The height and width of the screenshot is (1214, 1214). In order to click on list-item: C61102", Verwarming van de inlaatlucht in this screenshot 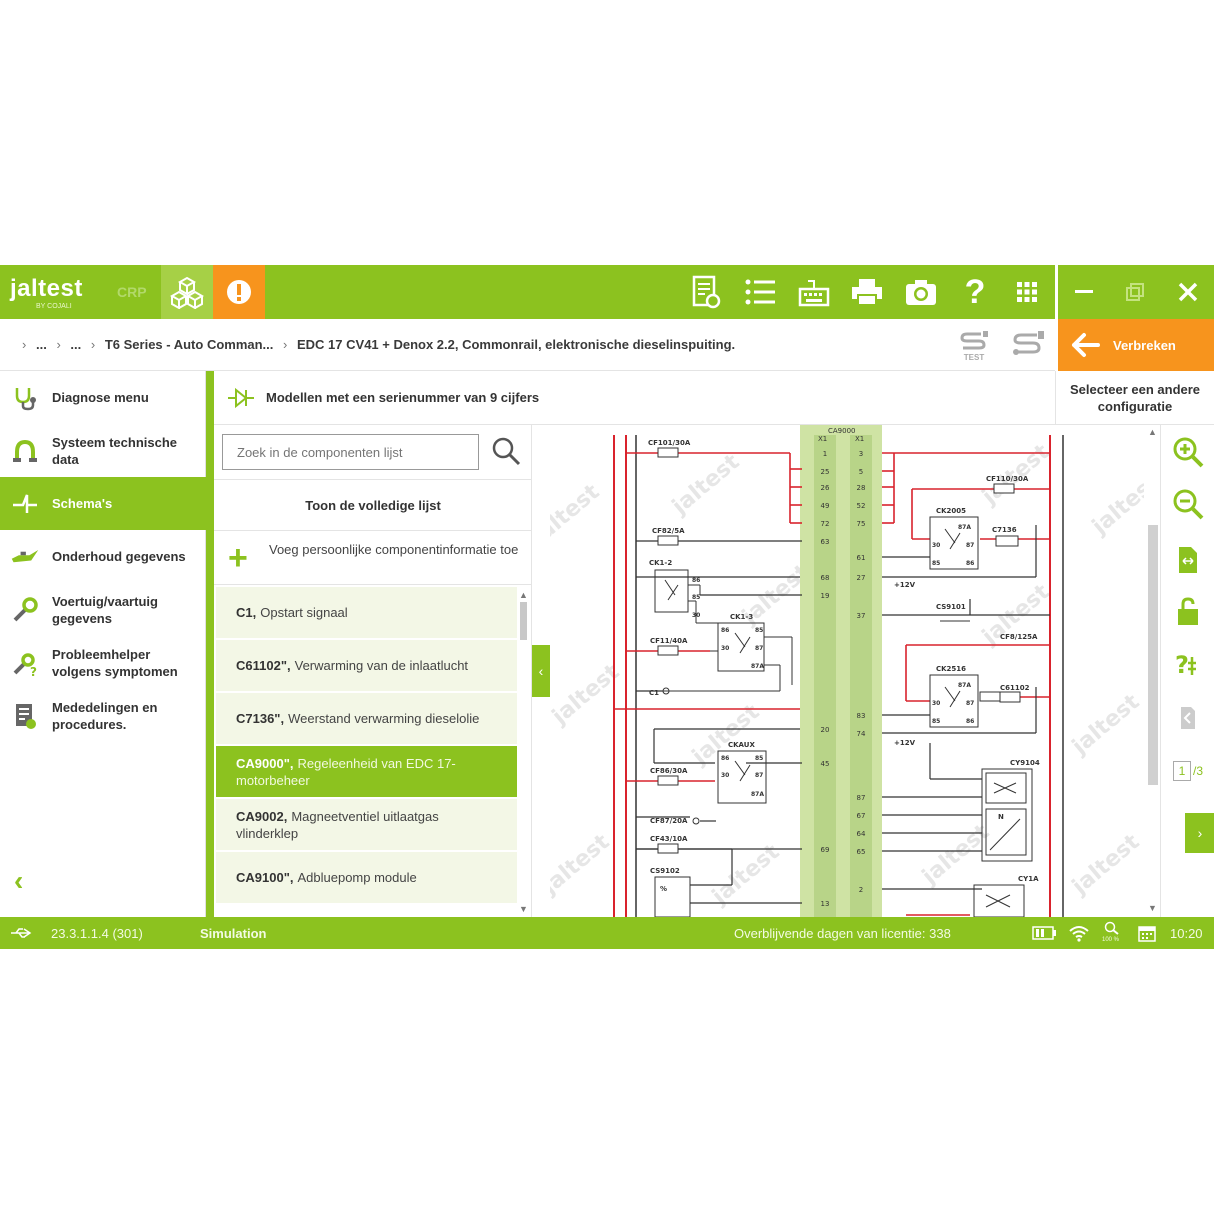, I will do `click(366, 666)`.